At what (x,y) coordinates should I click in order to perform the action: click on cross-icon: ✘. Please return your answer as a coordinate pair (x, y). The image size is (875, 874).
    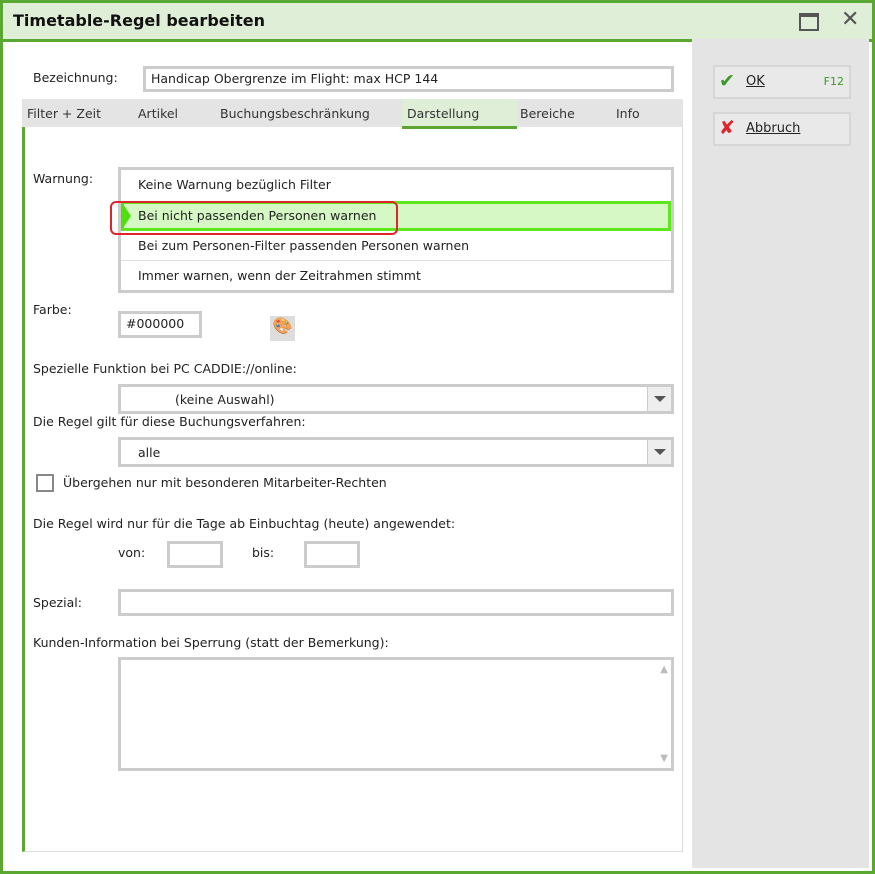
    Looking at the image, I should click on (727, 128).